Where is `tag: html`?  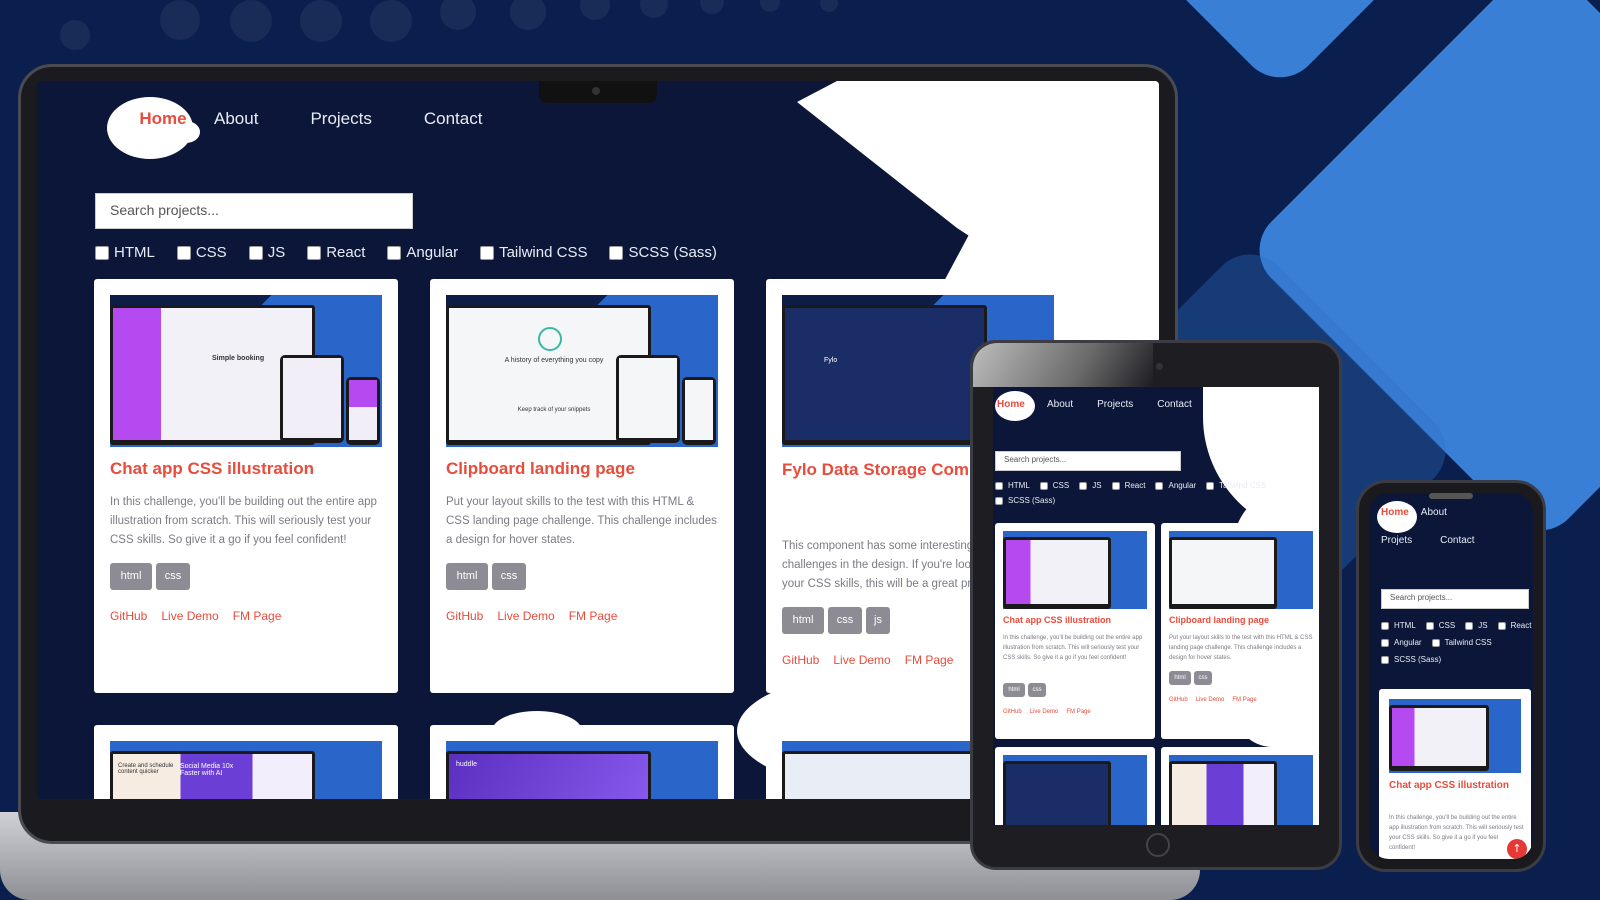 tag: html is located at coordinates (131, 576).